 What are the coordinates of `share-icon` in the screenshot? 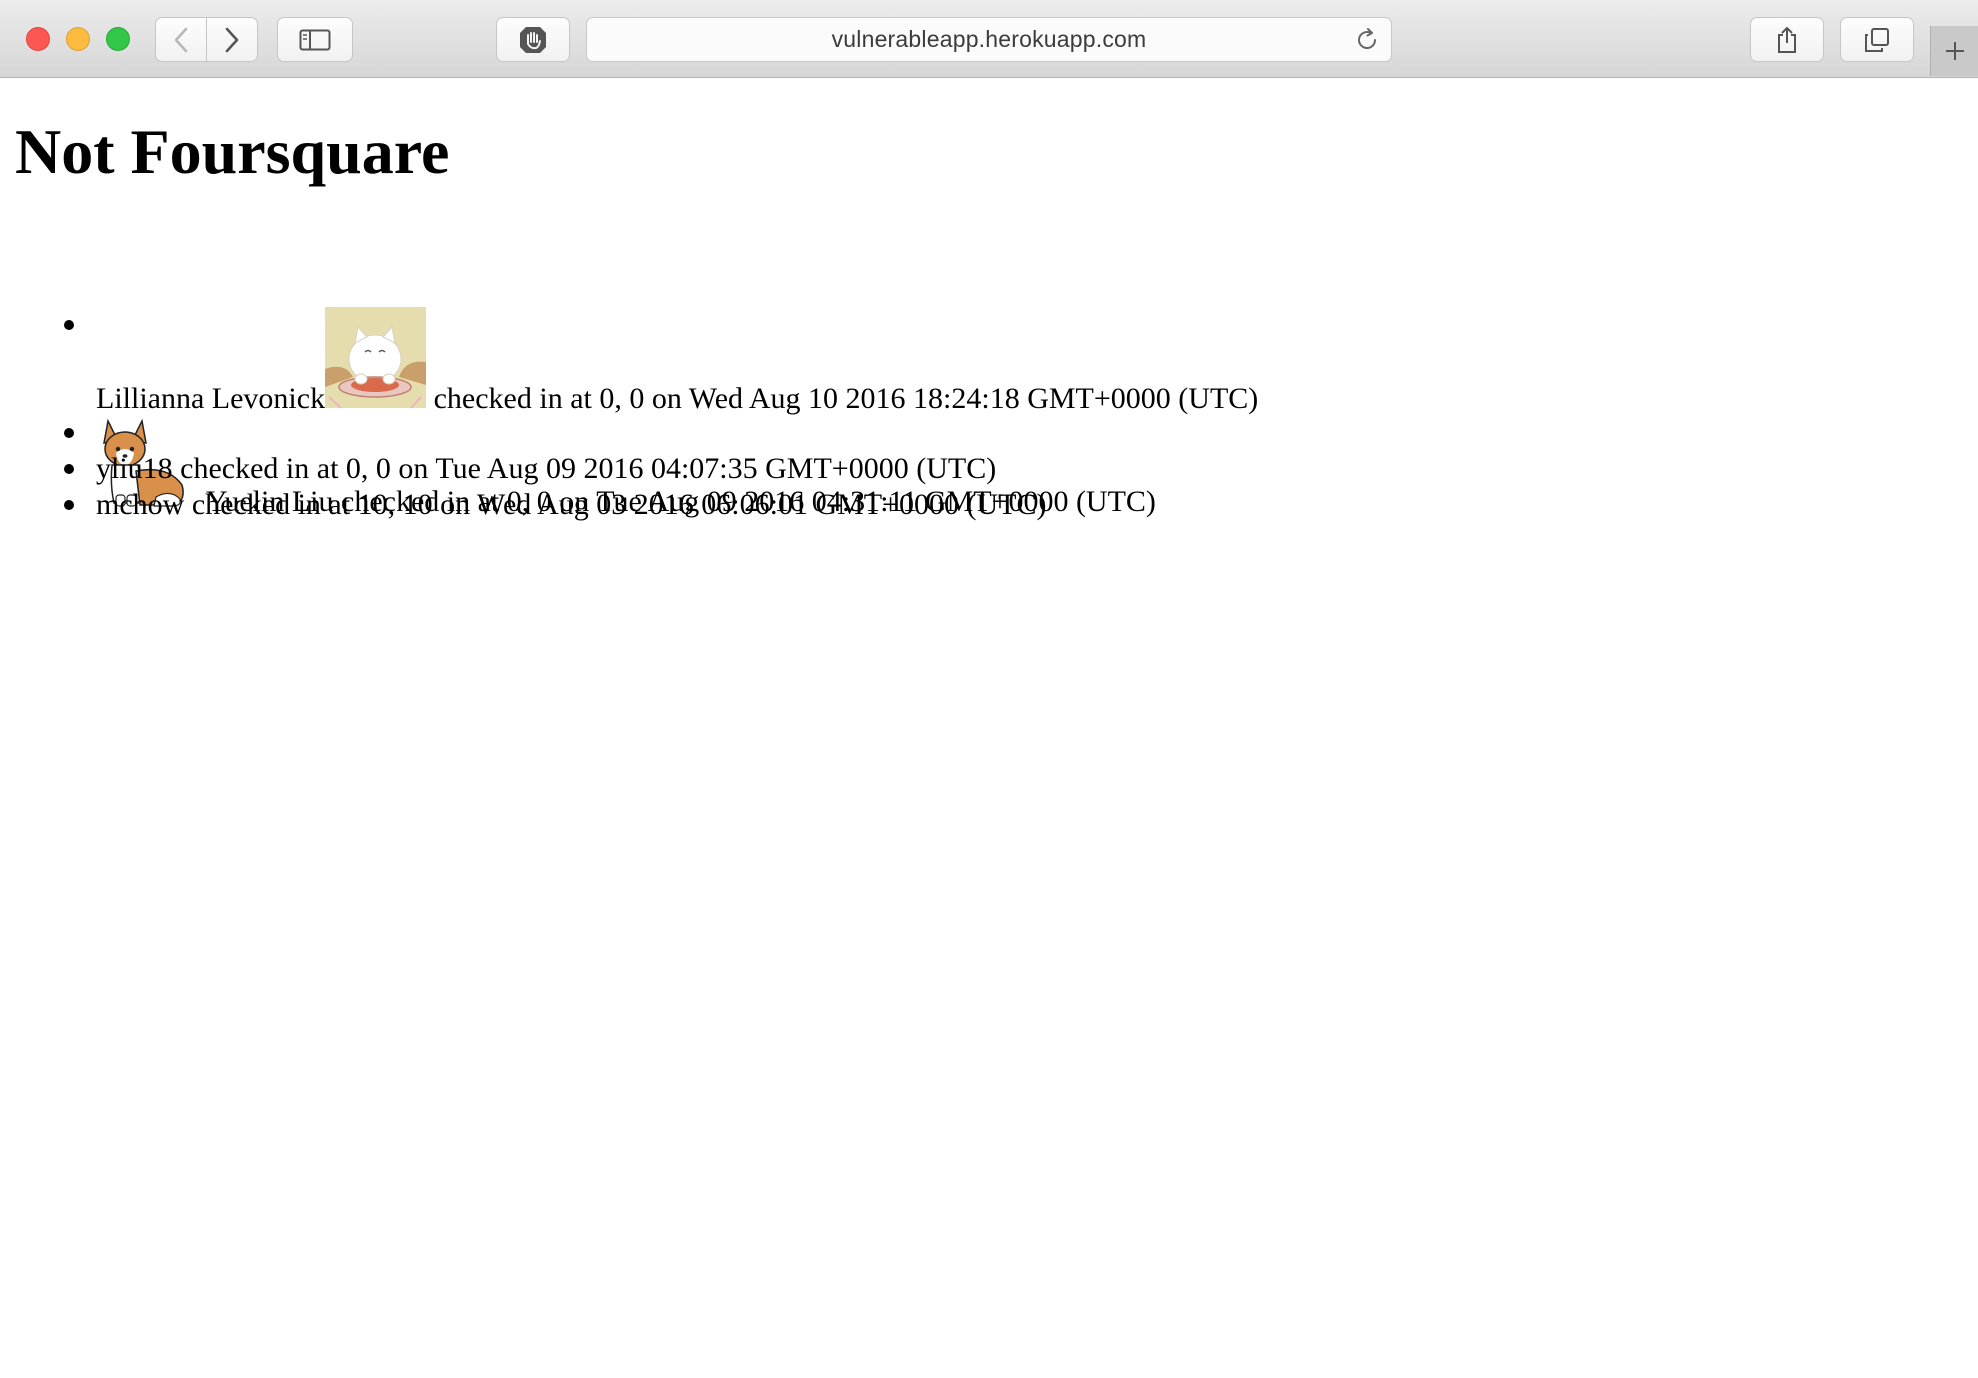 It's located at (1787, 39).